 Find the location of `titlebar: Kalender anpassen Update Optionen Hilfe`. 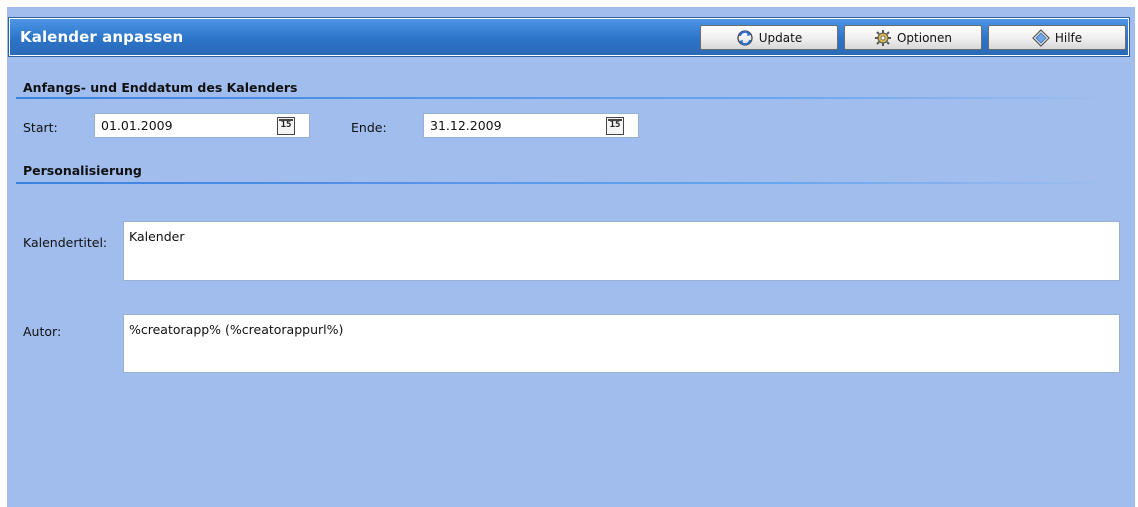

titlebar: Kalender anpassen Update Optionen Hilfe is located at coordinates (571, 35).